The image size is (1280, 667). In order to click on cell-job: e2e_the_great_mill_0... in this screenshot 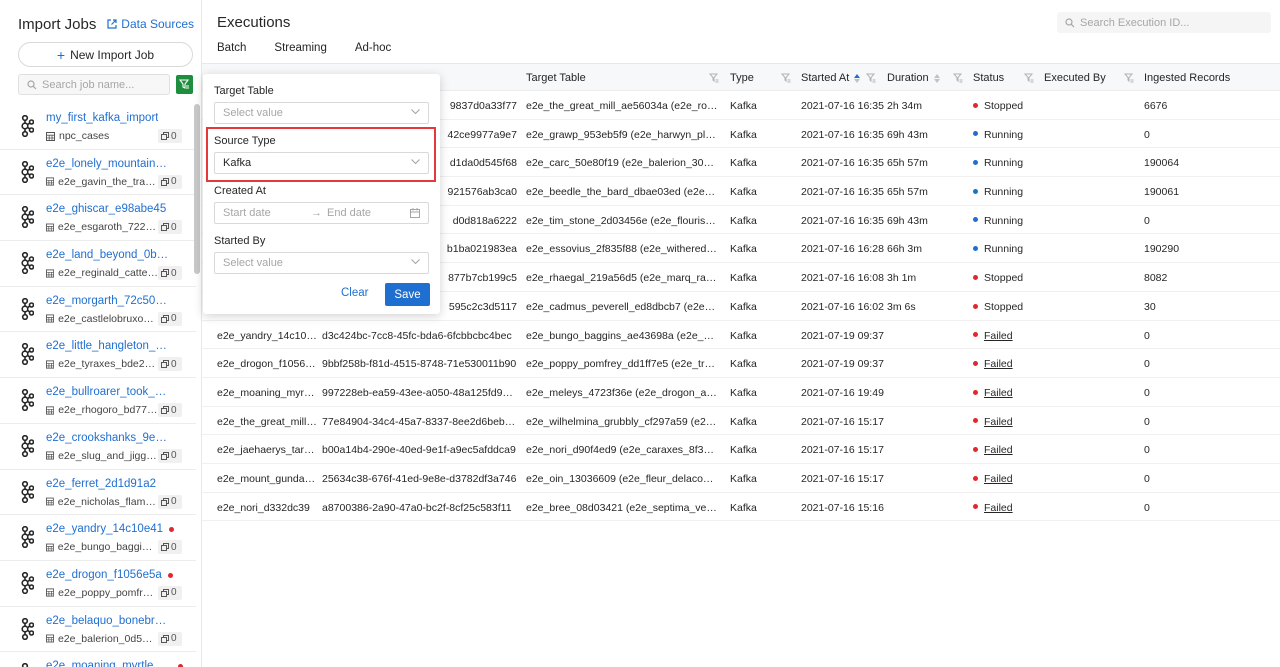, I will do `click(267, 421)`.